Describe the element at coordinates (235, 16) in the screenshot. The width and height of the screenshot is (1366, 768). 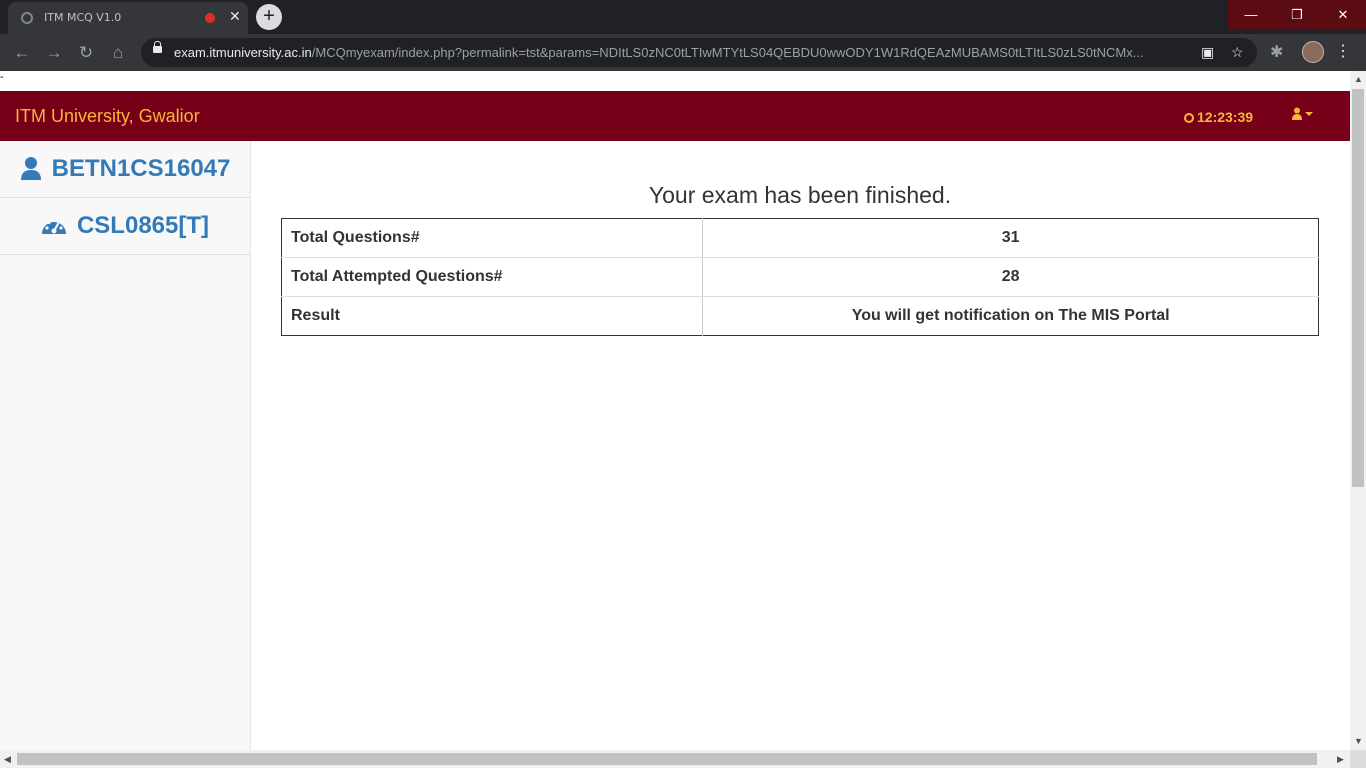
I see `tab-close-icon: ✕` at that location.